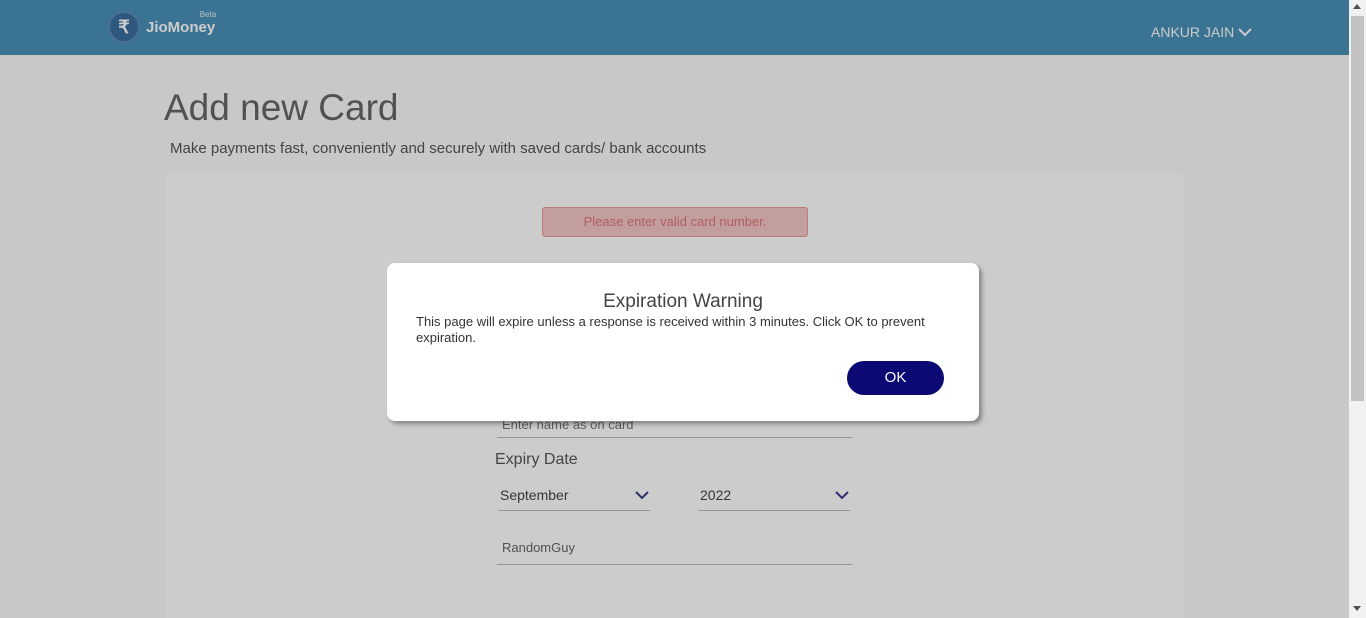 The height and width of the screenshot is (618, 1366). What do you see at coordinates (1357, 6) in the screenshot?
I see `scroll-up-arrow-icon` at bounding box center [1357, 6].